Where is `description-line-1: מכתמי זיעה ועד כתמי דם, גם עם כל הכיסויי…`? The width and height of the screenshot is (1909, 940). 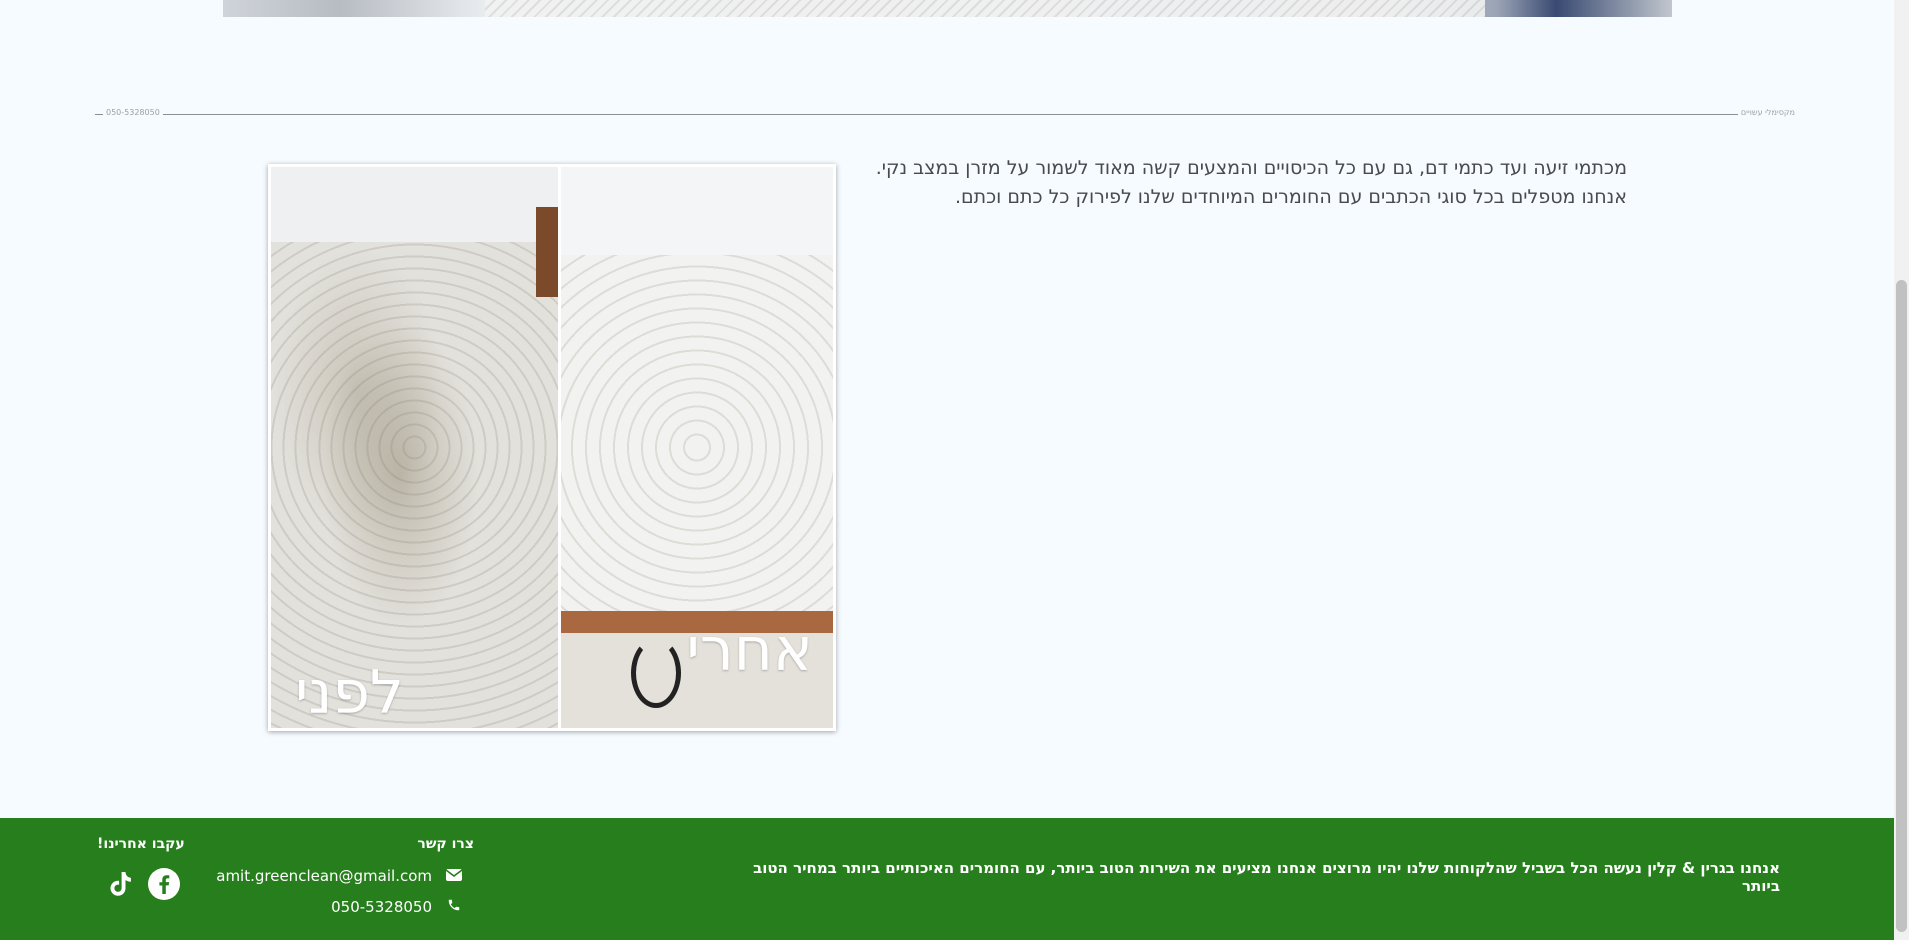
description-line-1: מכתמי זיעה ועד כתמי דם, גם עם כל הכיסויי… is located at coordinates (1251, 168).